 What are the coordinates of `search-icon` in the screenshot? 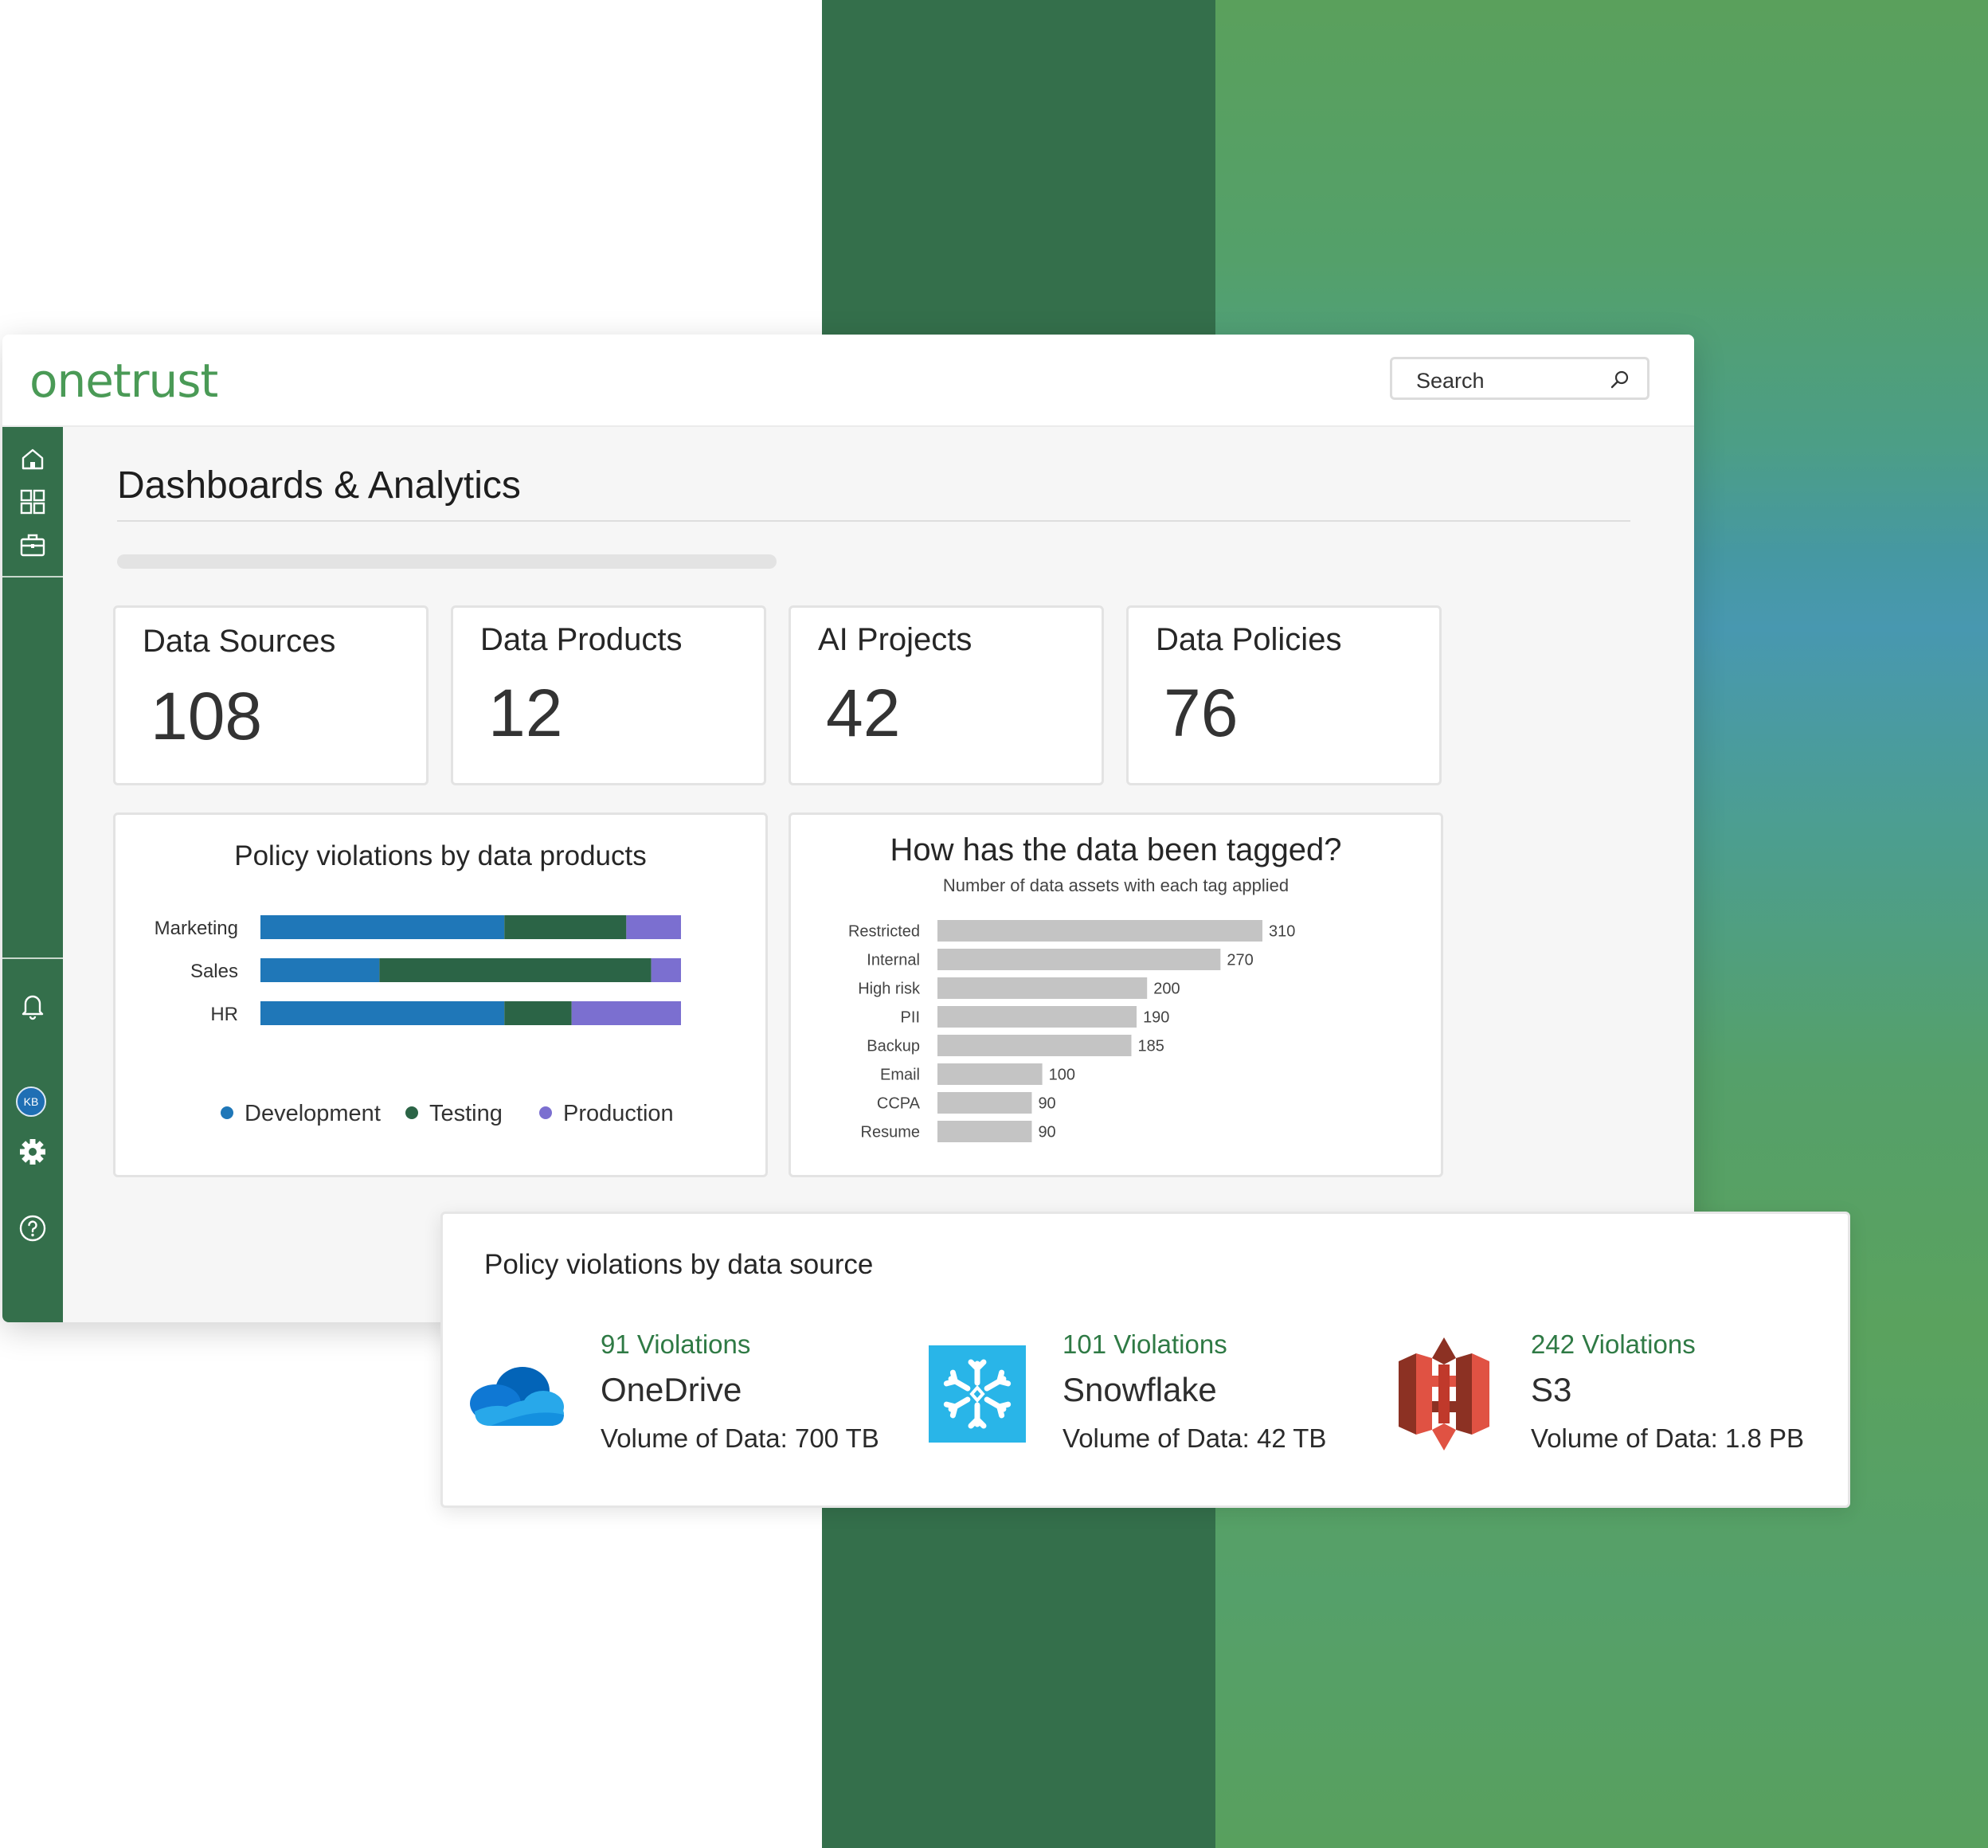 It's located at (1620, 380).